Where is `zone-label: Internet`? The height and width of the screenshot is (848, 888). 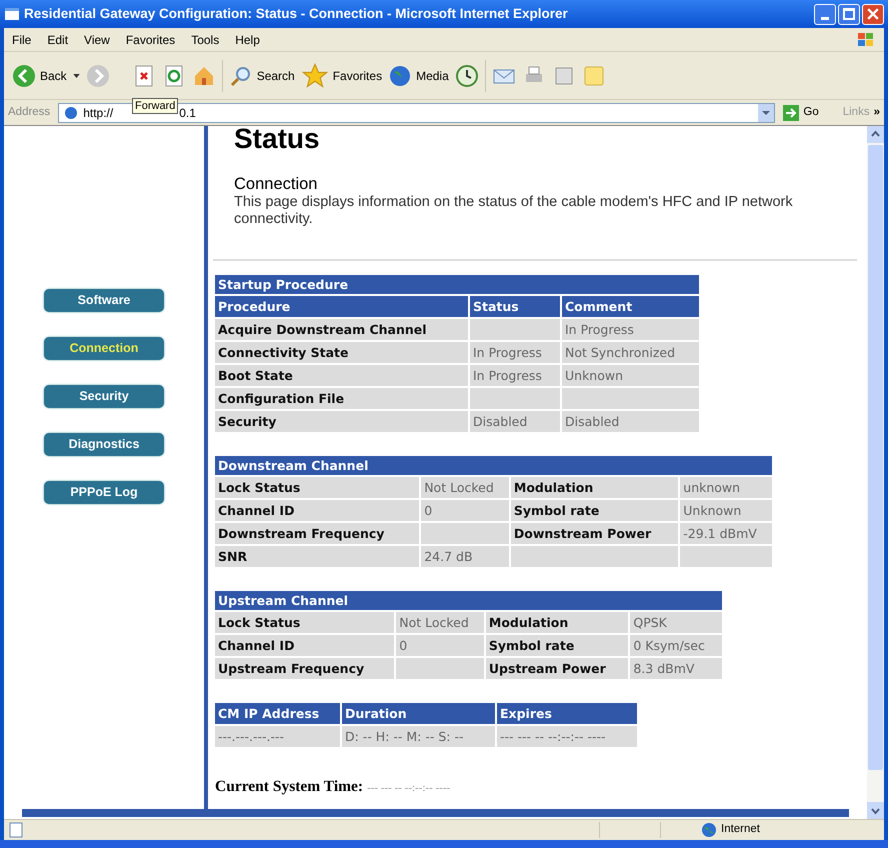
zone-label: Internet is located at coordinates (740, 830).